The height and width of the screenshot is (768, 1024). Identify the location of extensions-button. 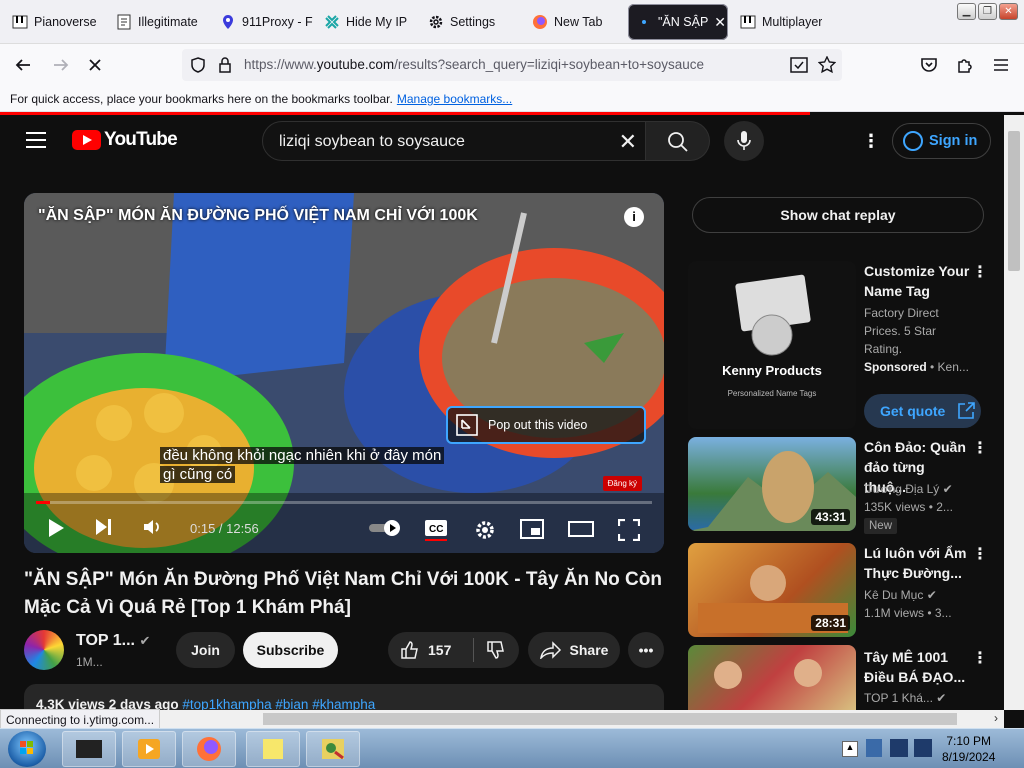
(965, 65).